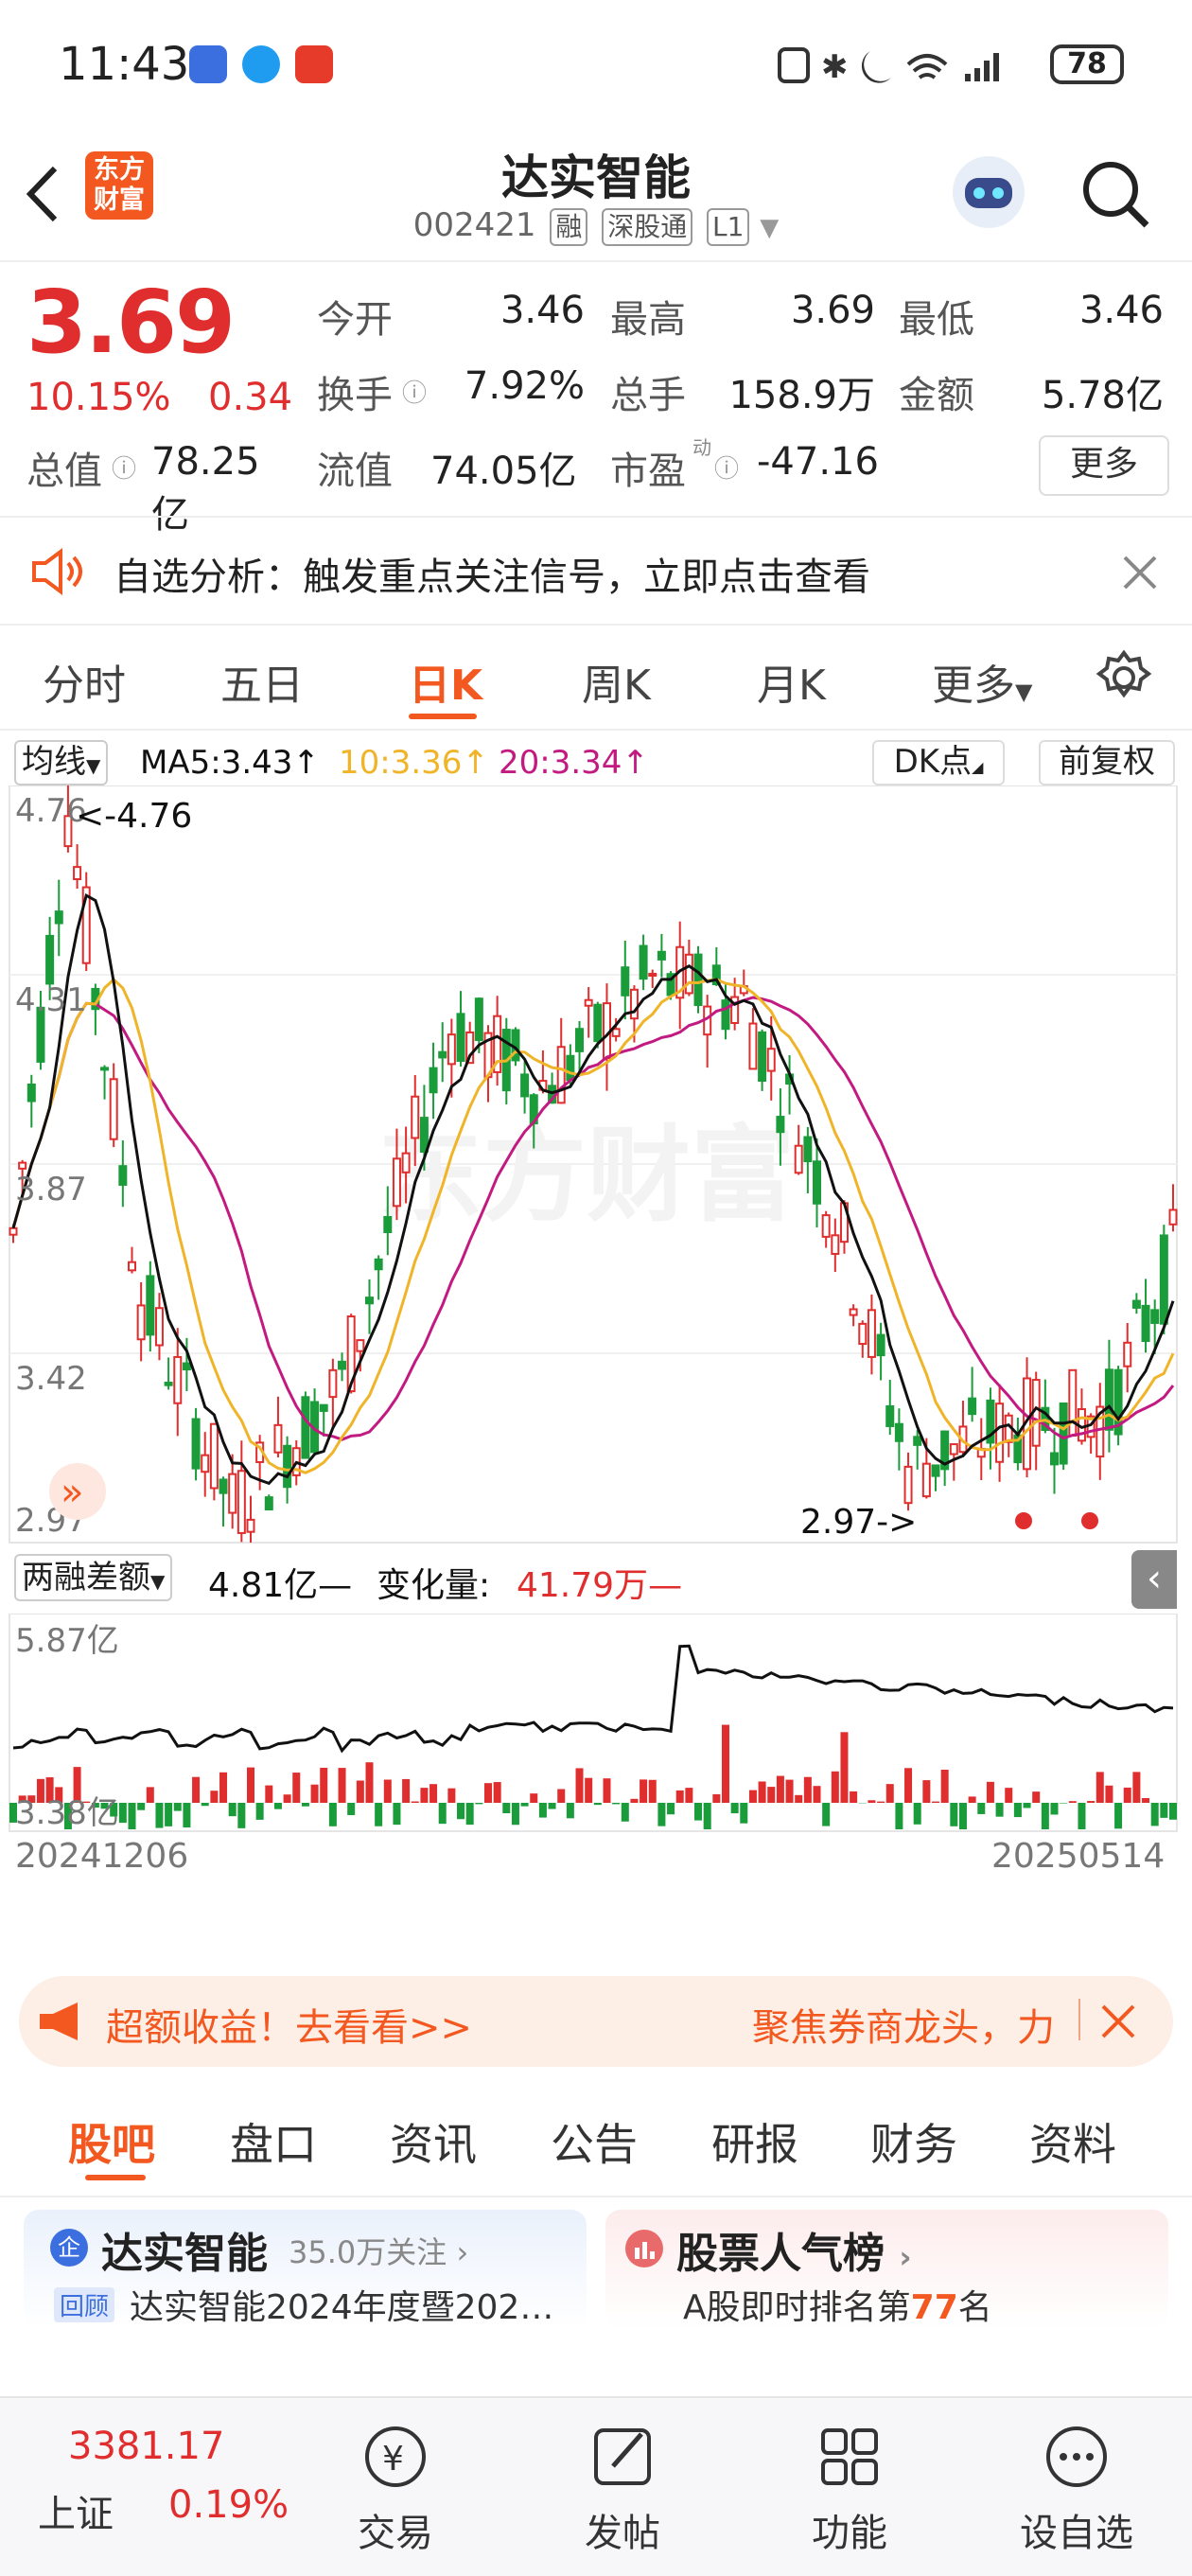 This screenshot has height=2576, width=1192. What do you see at coordinates (622, 2529) in the screenshot?
I see `nav-post: 发帖` at bounding box center [622, 2529].